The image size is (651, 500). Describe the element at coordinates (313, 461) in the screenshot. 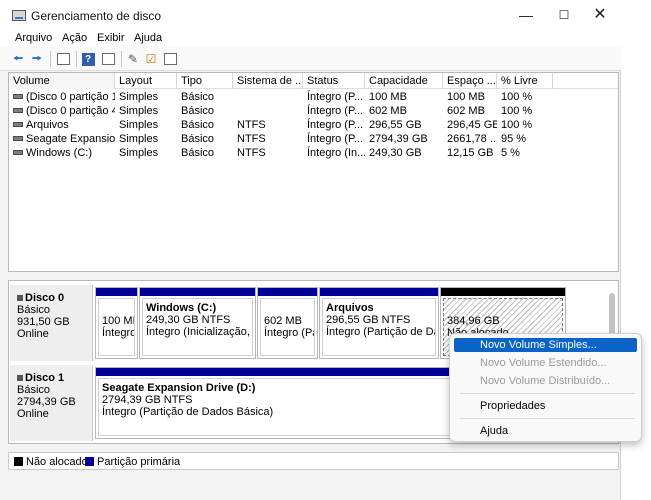

I see `legend: Não alocado Partição primária` at that location.